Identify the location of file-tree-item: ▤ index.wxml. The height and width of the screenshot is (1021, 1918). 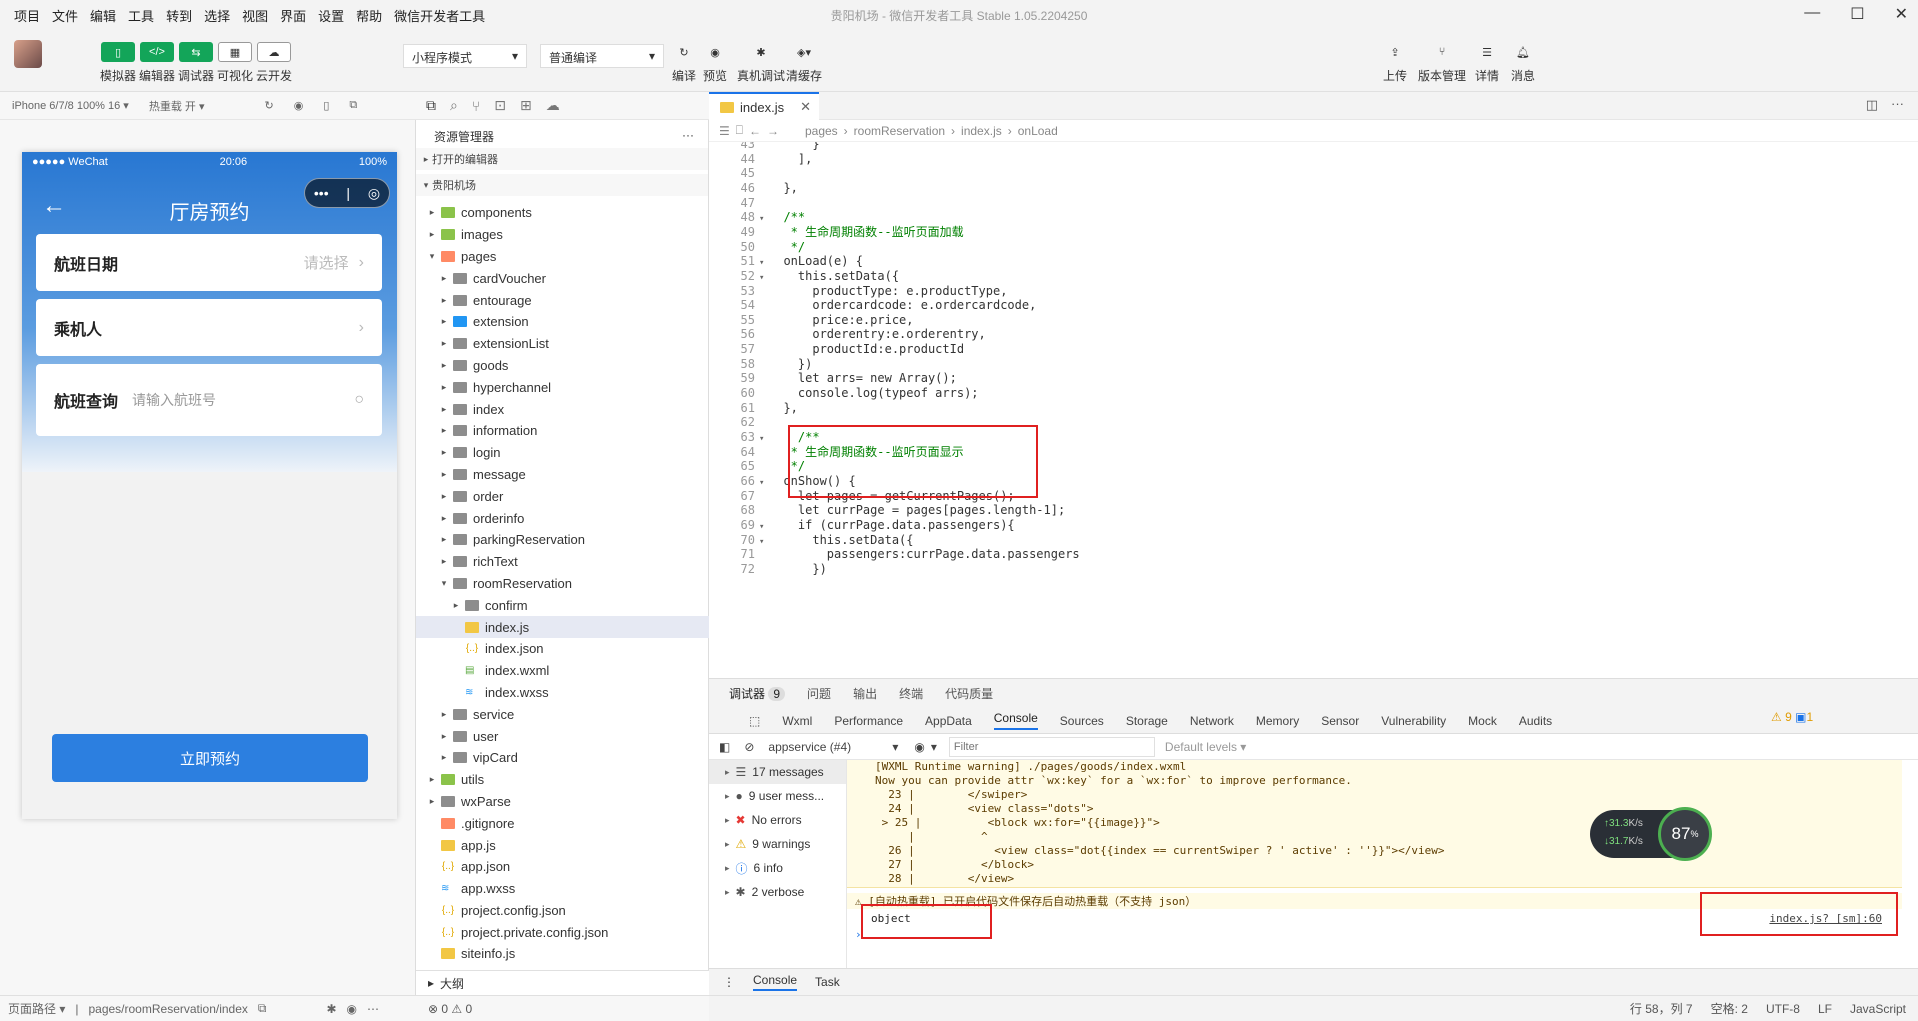
(562, 671).